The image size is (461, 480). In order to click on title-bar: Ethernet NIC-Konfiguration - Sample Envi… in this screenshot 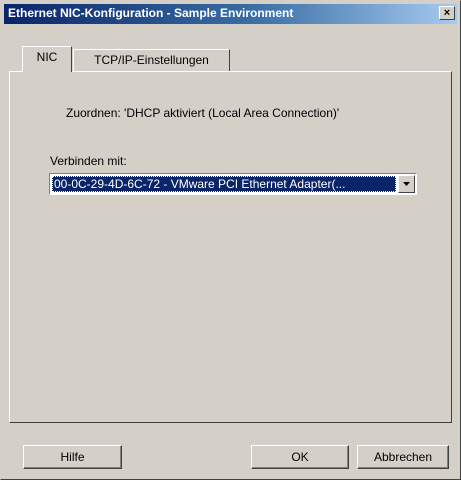, I will do `click(230, 14)`.